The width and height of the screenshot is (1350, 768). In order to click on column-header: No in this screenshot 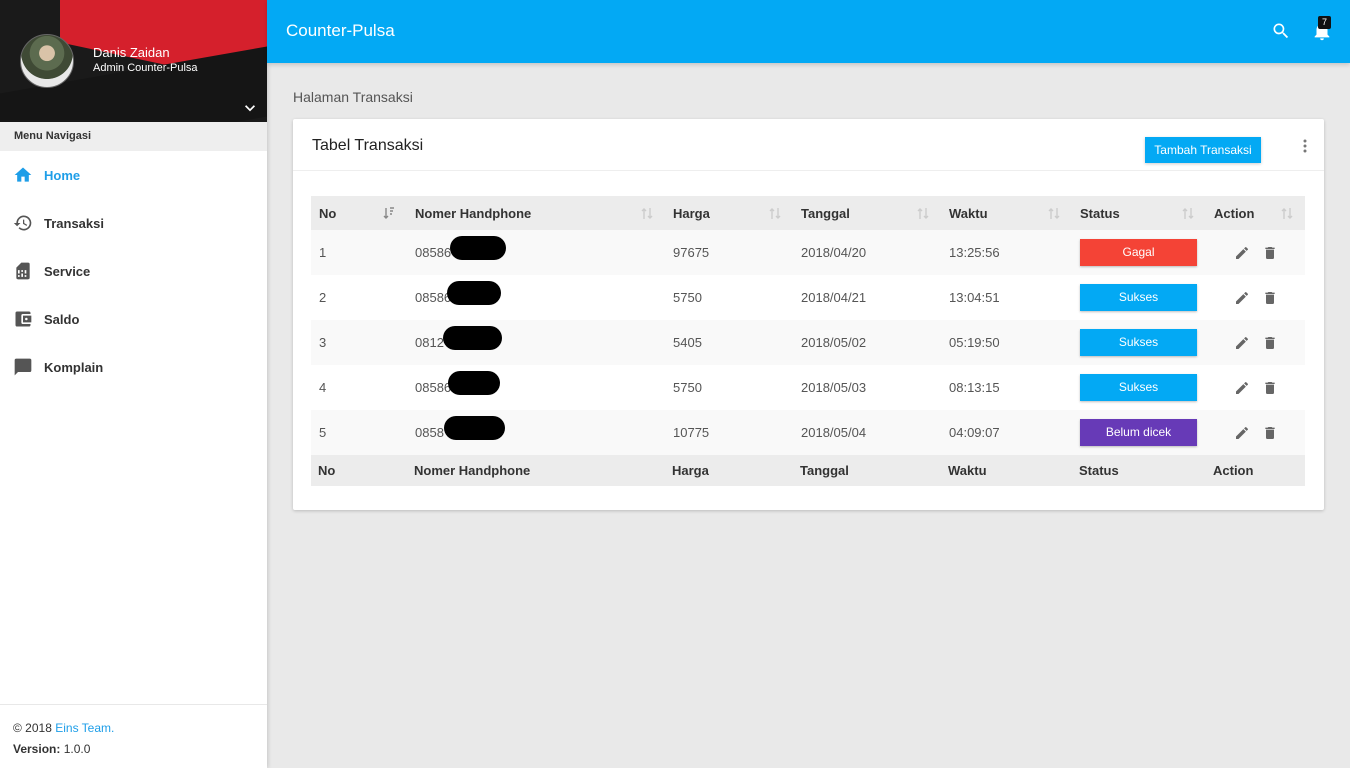, I will do `click(359, 213)`.